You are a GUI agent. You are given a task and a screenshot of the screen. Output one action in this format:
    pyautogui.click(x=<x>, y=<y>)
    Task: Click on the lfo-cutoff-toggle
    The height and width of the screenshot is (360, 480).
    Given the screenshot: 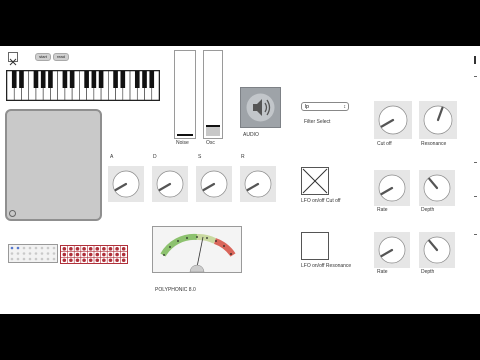 What is the action you would take?
    pyautogui.click(x=315, y=181)
    